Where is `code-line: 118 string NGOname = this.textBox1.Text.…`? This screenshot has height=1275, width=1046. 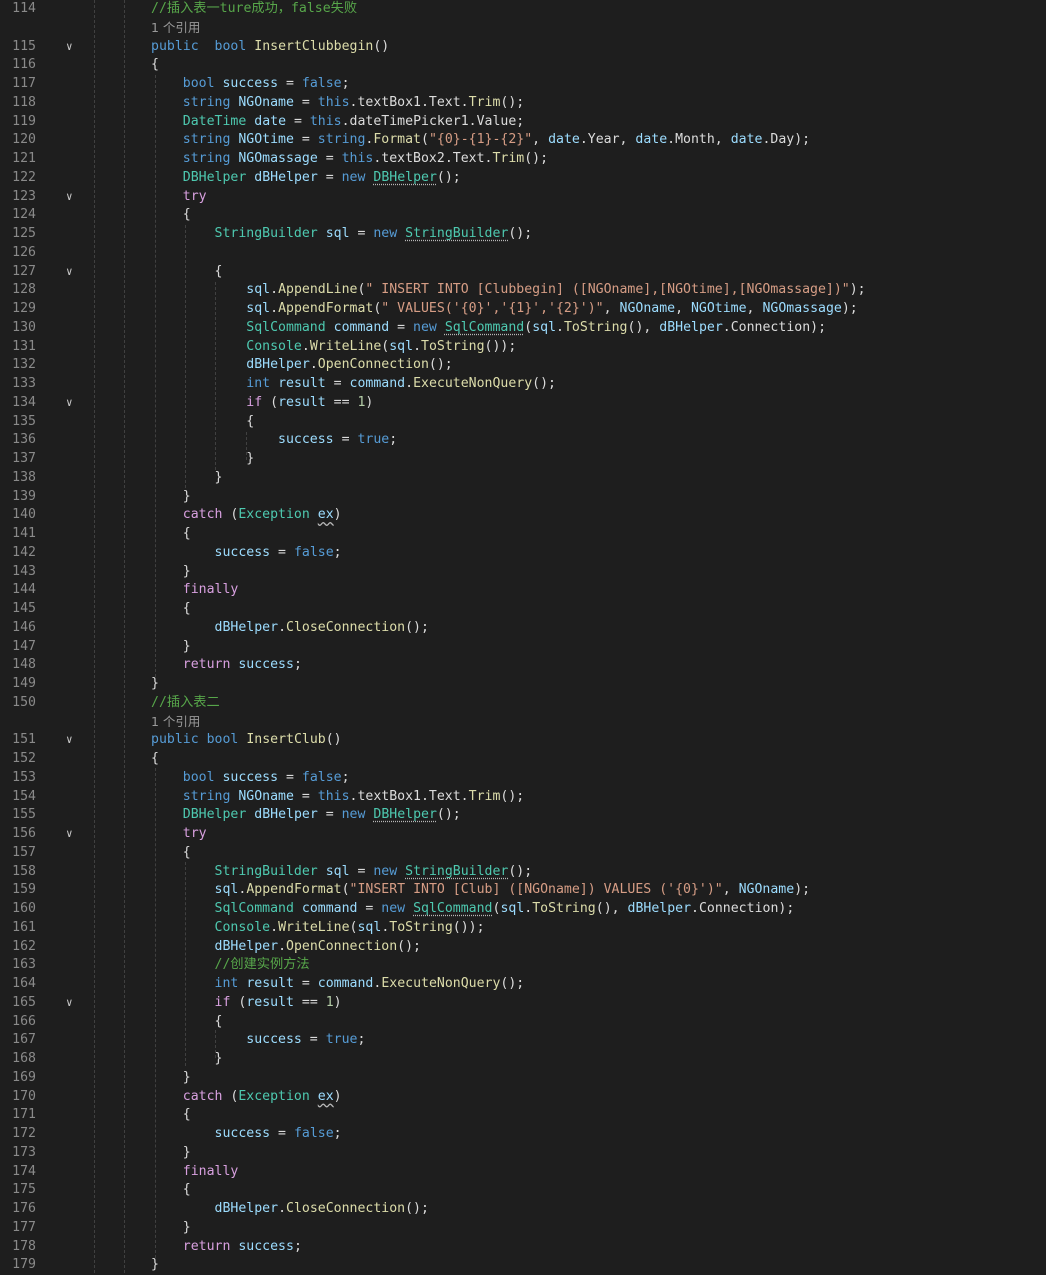 code-line: 118 string NGOname = this.textBox1.Text.… is located at coordinates (523, 103).